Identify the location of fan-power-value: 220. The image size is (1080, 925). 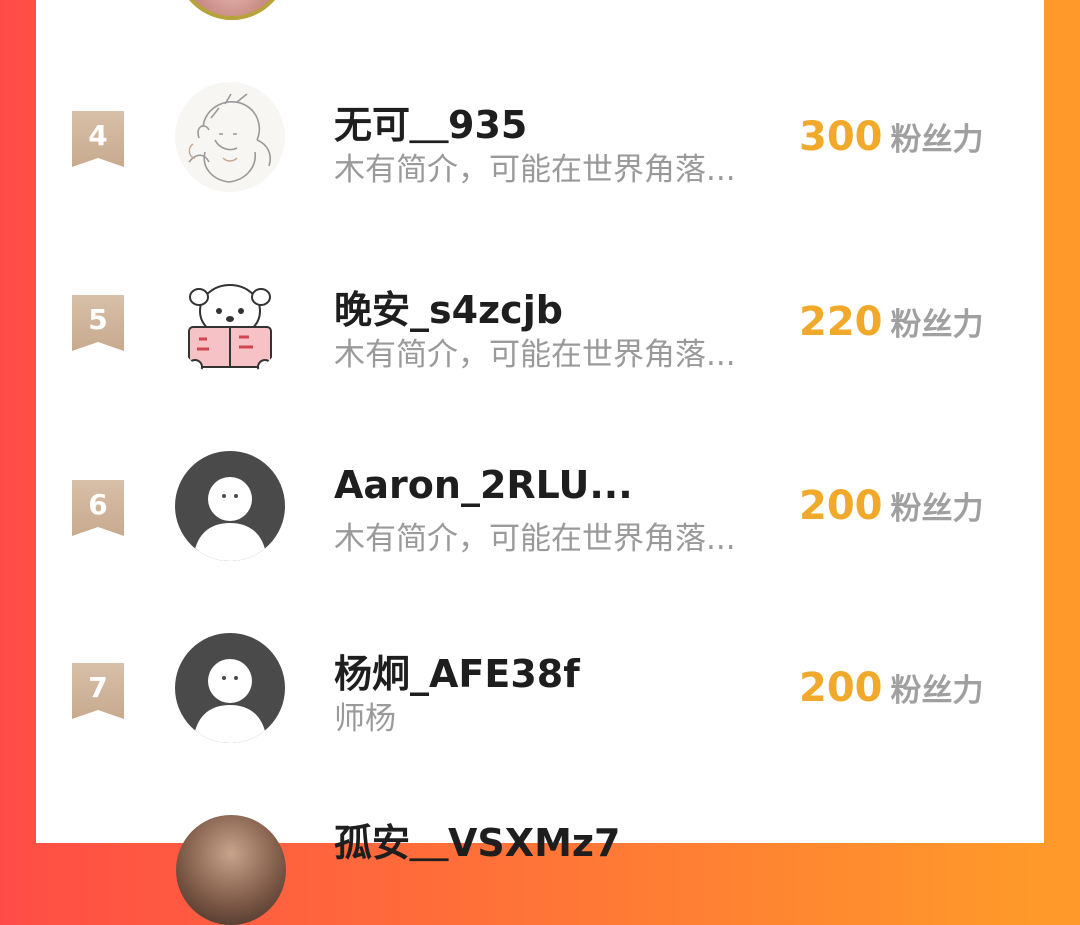
(841, 322).